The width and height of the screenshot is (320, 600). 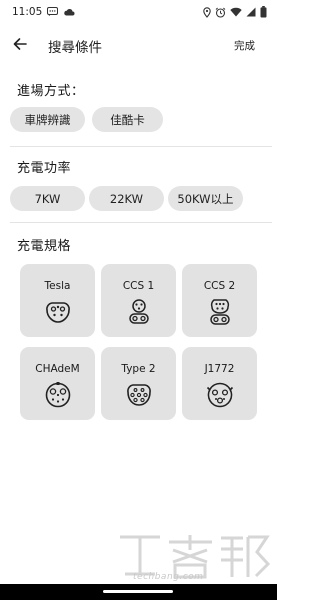 I want to click on connector-card-type2: Type 2, so click(x=138, y=383).